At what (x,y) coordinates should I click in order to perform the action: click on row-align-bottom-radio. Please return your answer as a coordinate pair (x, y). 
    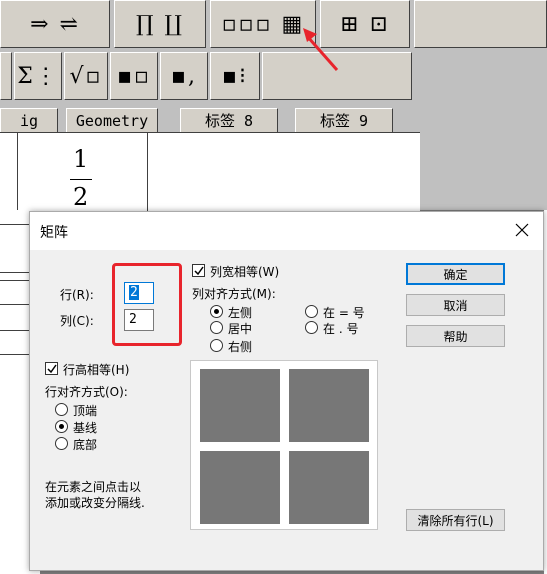
    Looking at the image, I should click on (61, 443).